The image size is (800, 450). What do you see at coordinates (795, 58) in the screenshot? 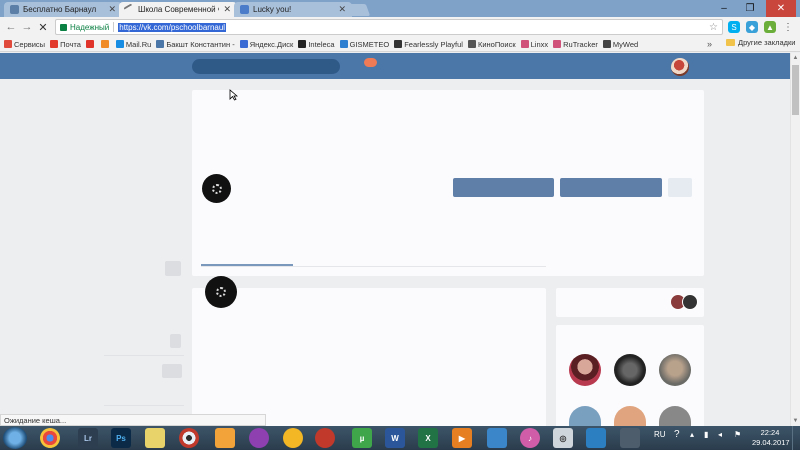
I see `scroll-up-icon: ▲` at bounding box center [795, 58].